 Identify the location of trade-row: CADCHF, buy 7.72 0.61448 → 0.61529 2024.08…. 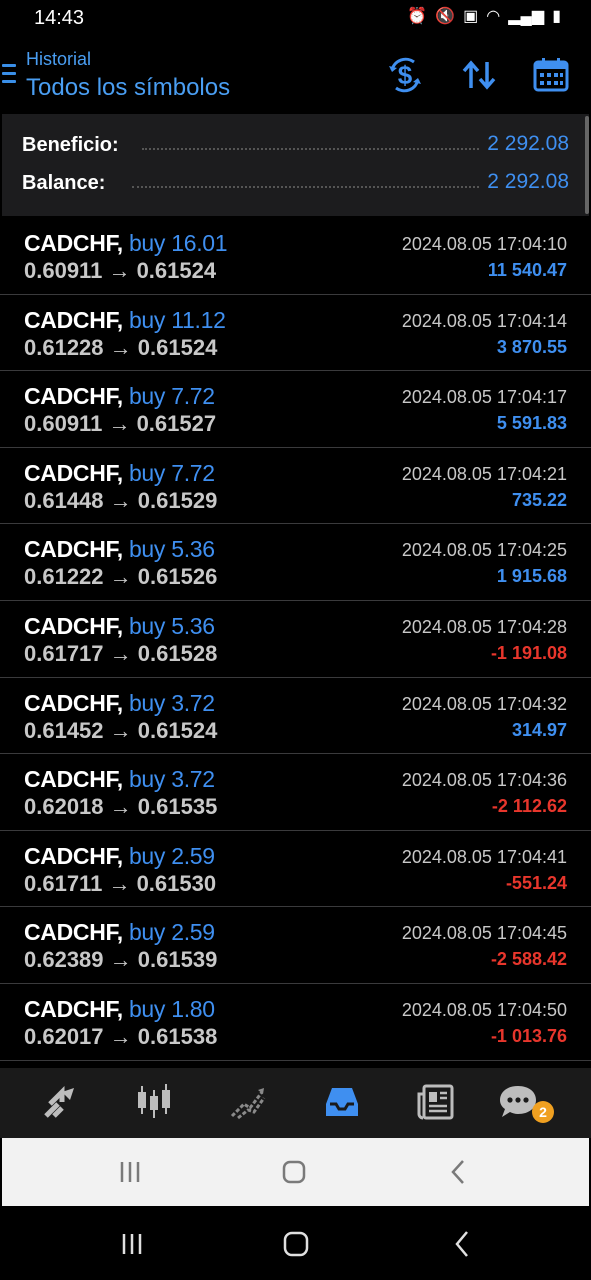
(295, 486).